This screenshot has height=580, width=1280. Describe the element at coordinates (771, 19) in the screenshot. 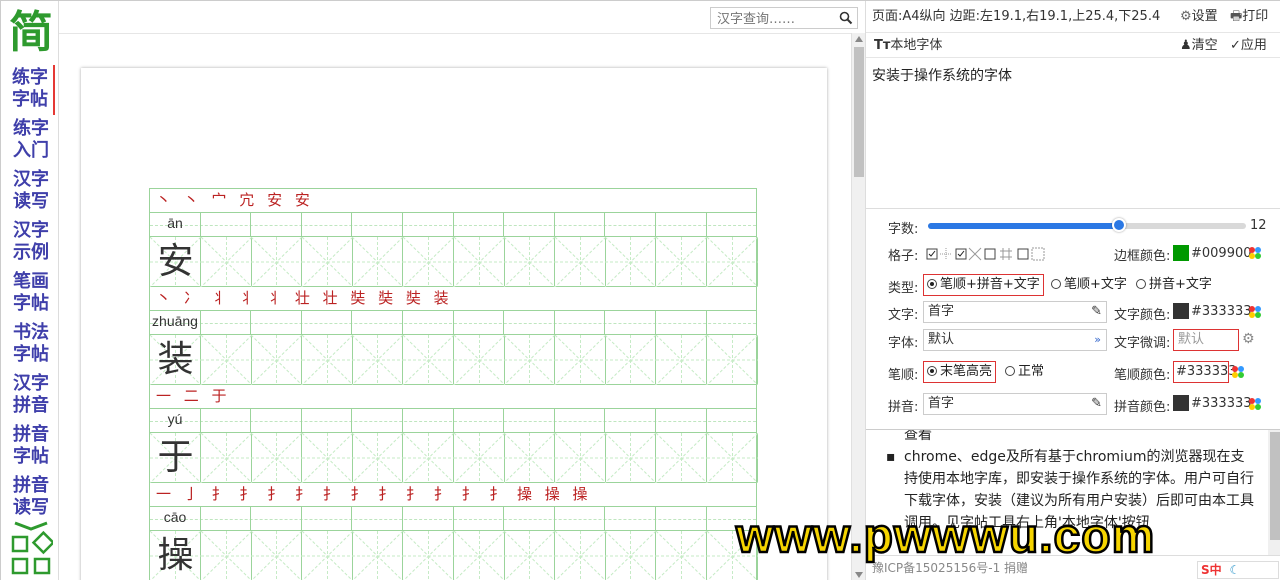

I see `search-input` at that location.